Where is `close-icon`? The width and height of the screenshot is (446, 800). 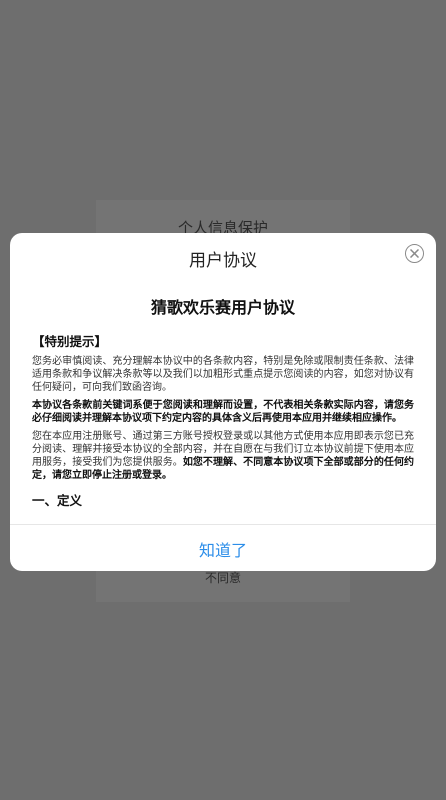 close-icon is located at coordinates (414, 253).